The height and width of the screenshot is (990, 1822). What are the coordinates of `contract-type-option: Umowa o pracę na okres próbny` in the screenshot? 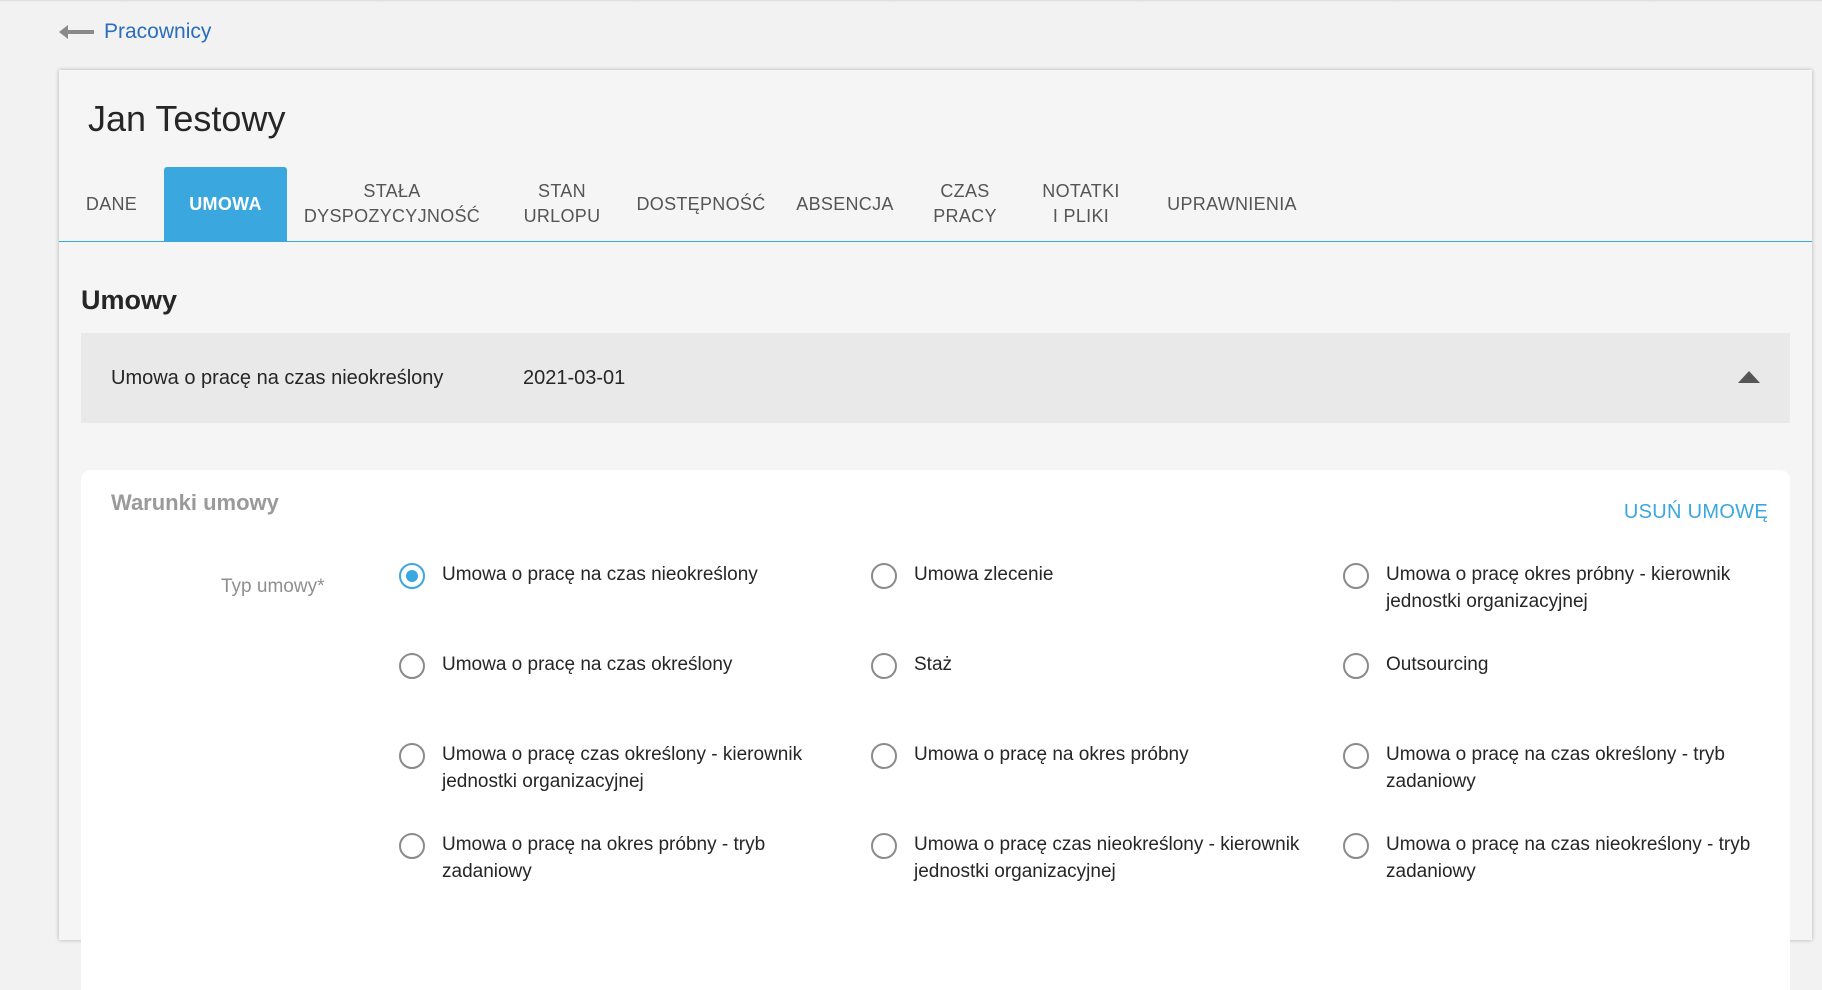 It's located at (1091, 755).